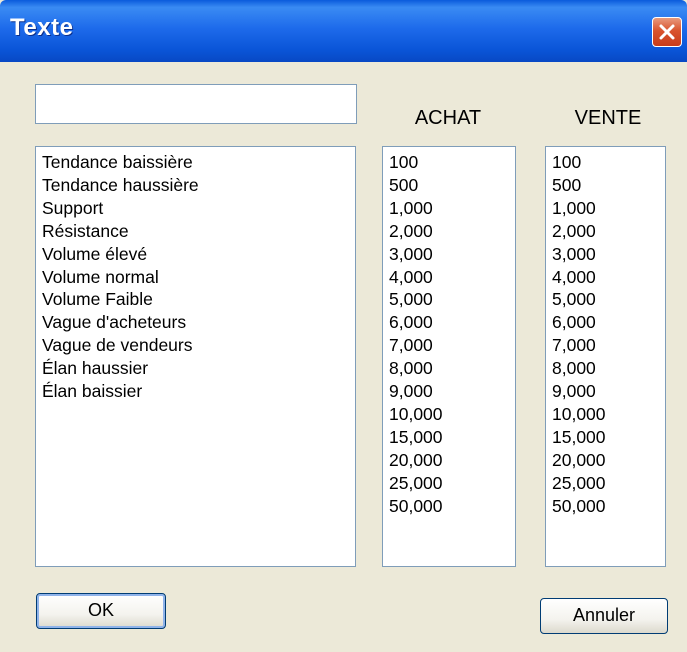 Image resolution: width=687 pixels, height=652 pixels. Describe the element at coordinates (198, 208) in the screenshot. I see `list-item: Support` at that location.